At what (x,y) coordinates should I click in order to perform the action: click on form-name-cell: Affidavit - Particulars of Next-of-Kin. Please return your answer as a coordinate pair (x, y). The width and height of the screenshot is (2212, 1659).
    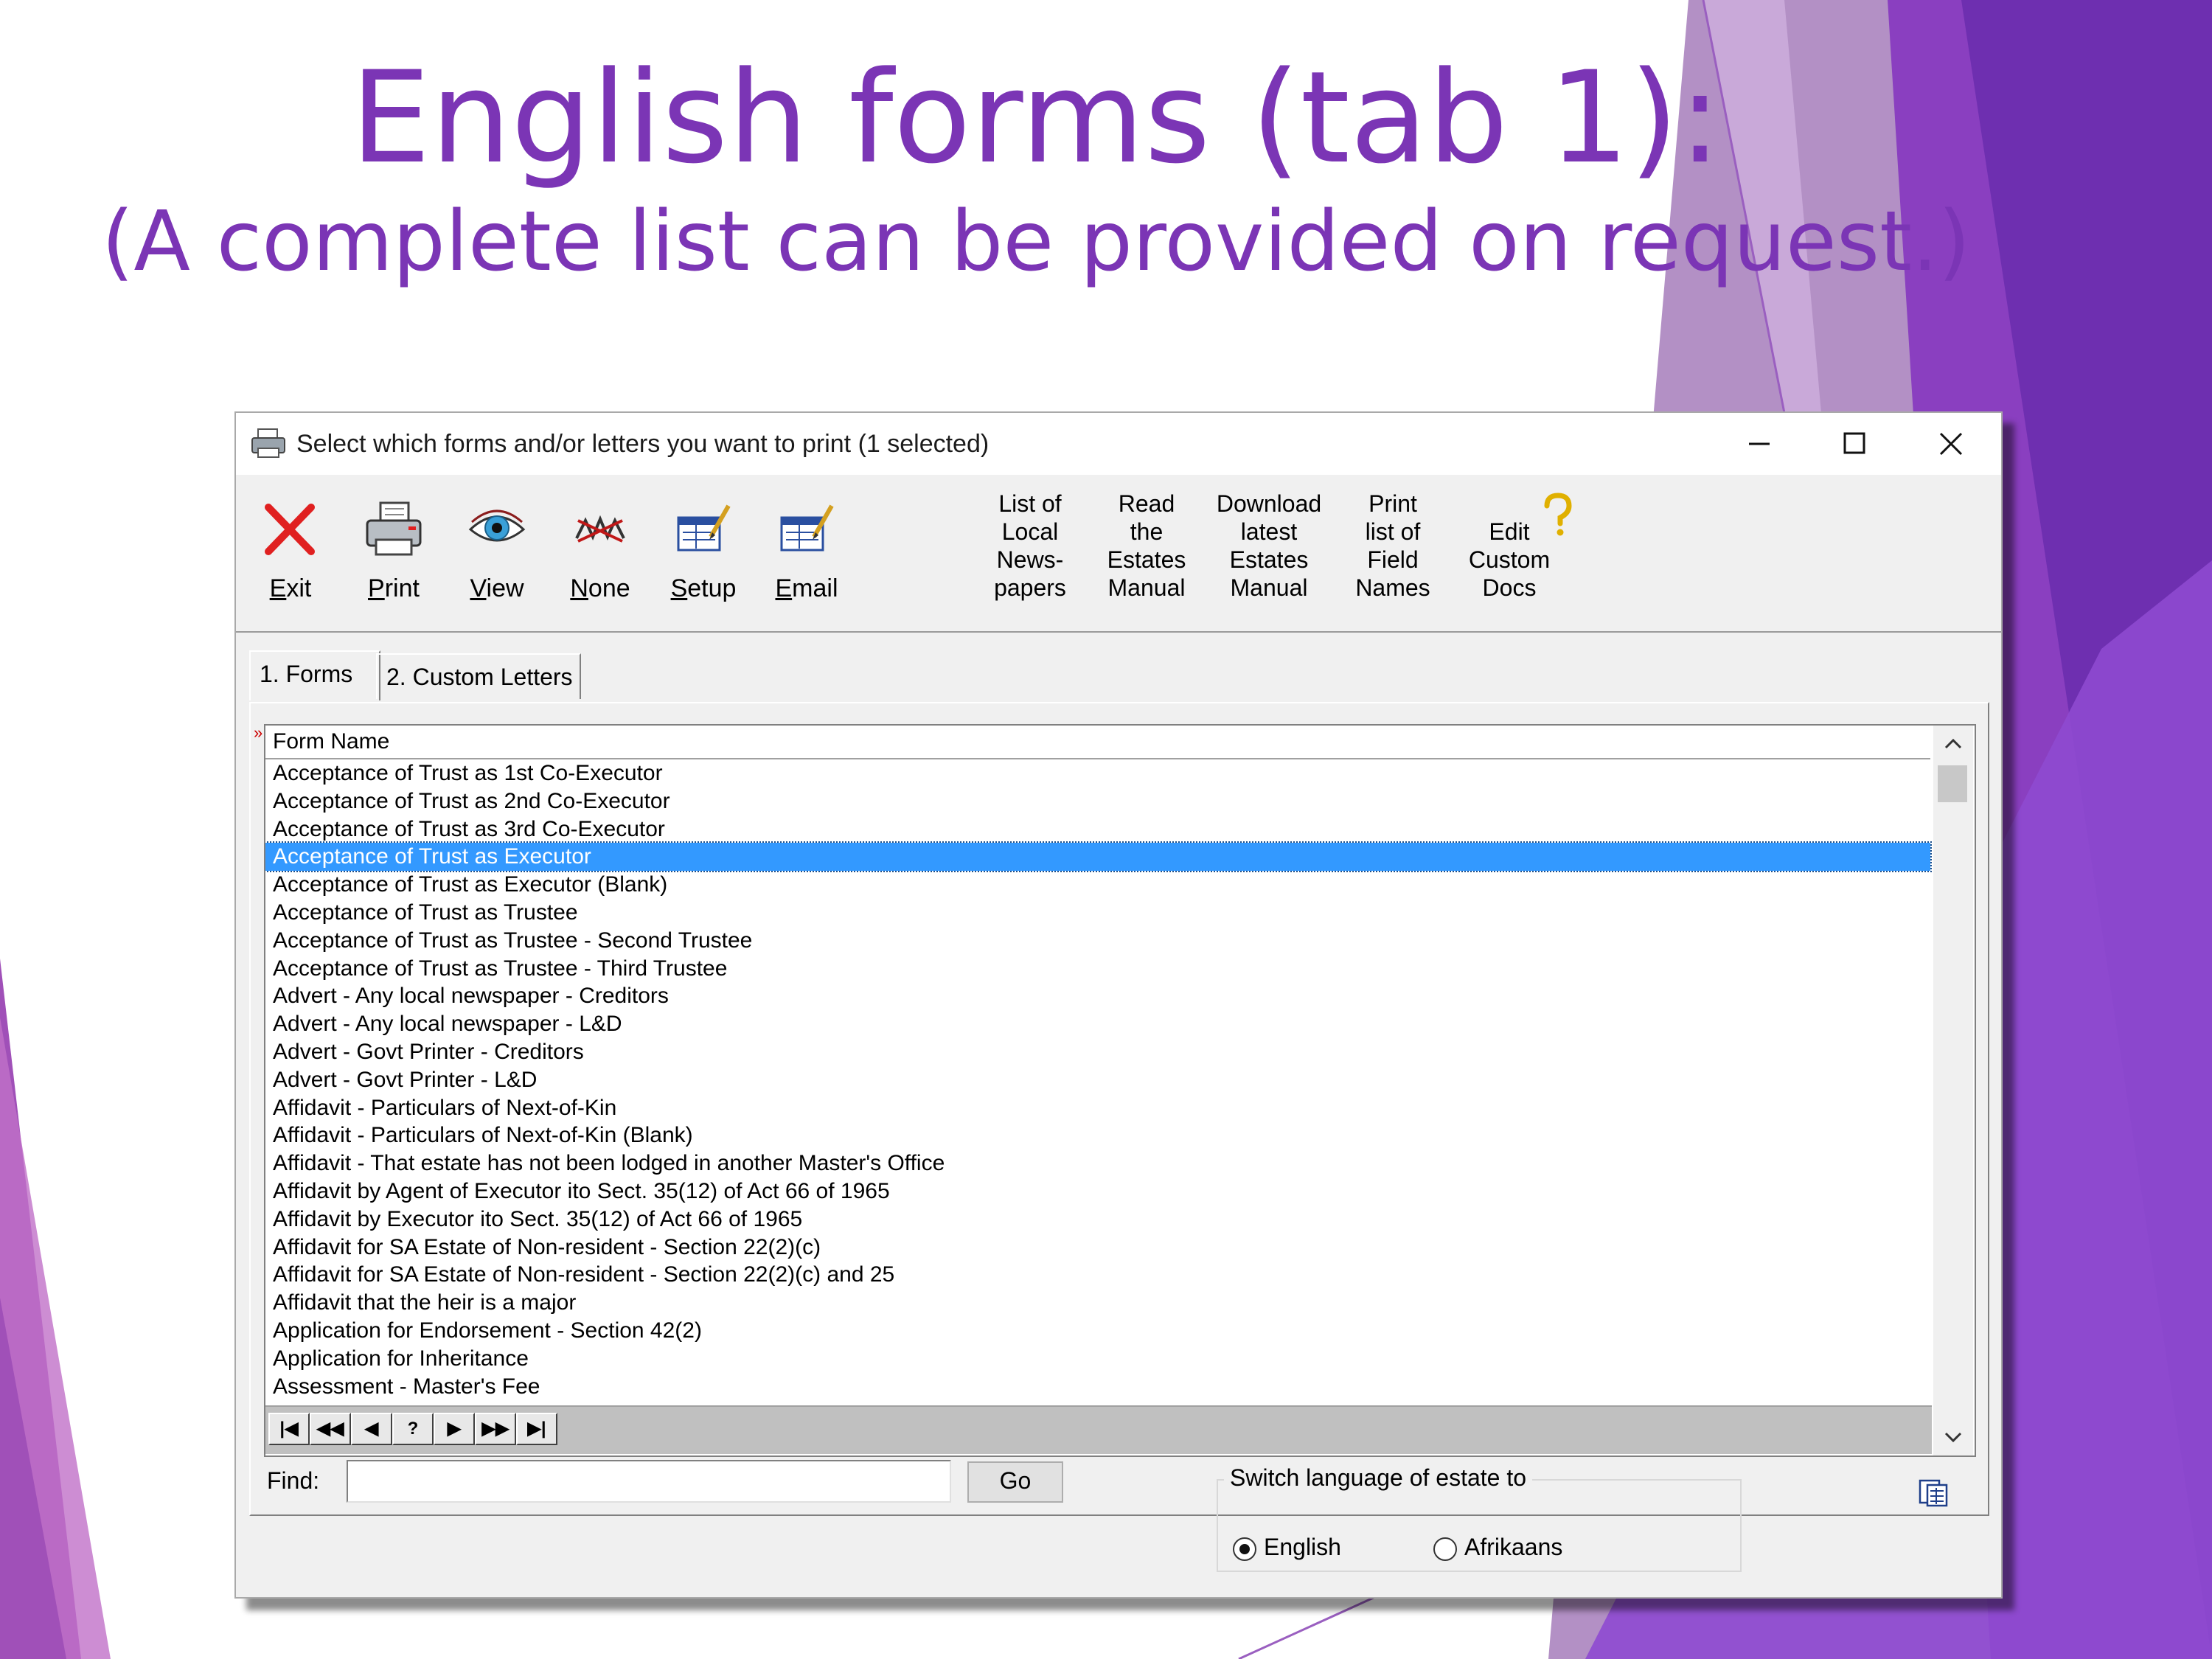
    Looking at the image, I should click on (445, 1107).